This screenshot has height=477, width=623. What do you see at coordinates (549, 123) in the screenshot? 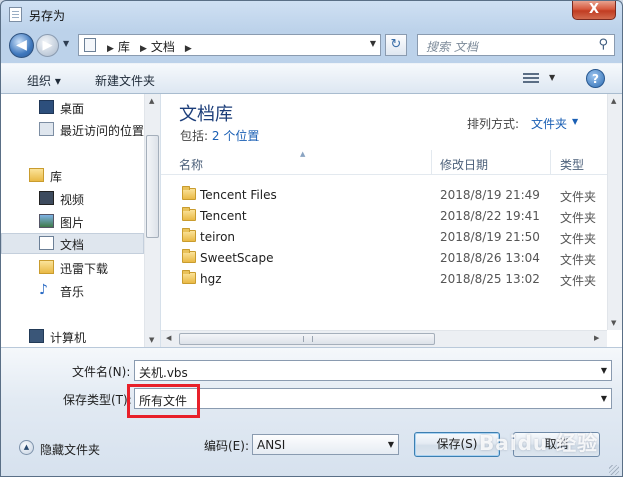
I see `arrange-by-dropdown: 文件夹` at bounding box center [549, 123].